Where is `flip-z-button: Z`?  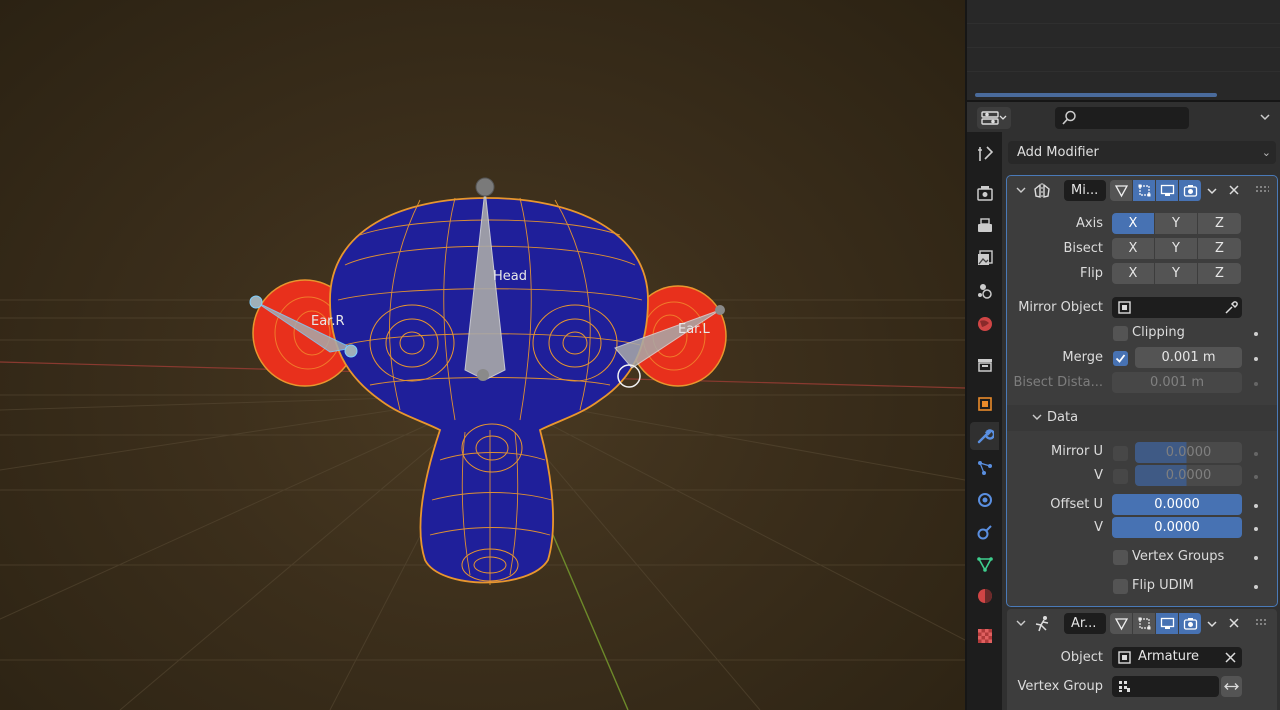 flip-z-button: Z is located at coordinates (1219, 273).